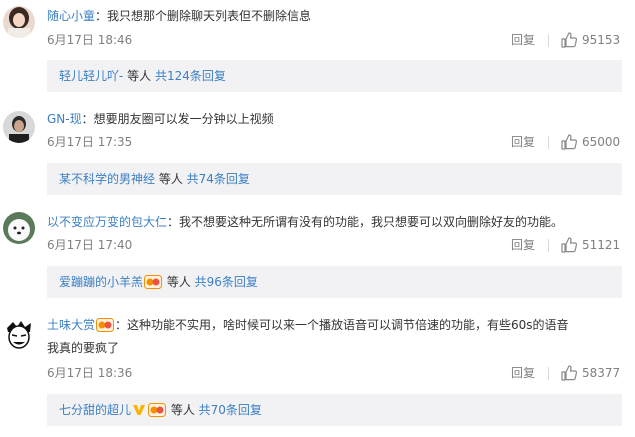 This screenshot has width=635, height=437. What do you see at coordinates (601, 40) in the screenshot?
I see `like-count: 95153` at bounding box center [601, 40].